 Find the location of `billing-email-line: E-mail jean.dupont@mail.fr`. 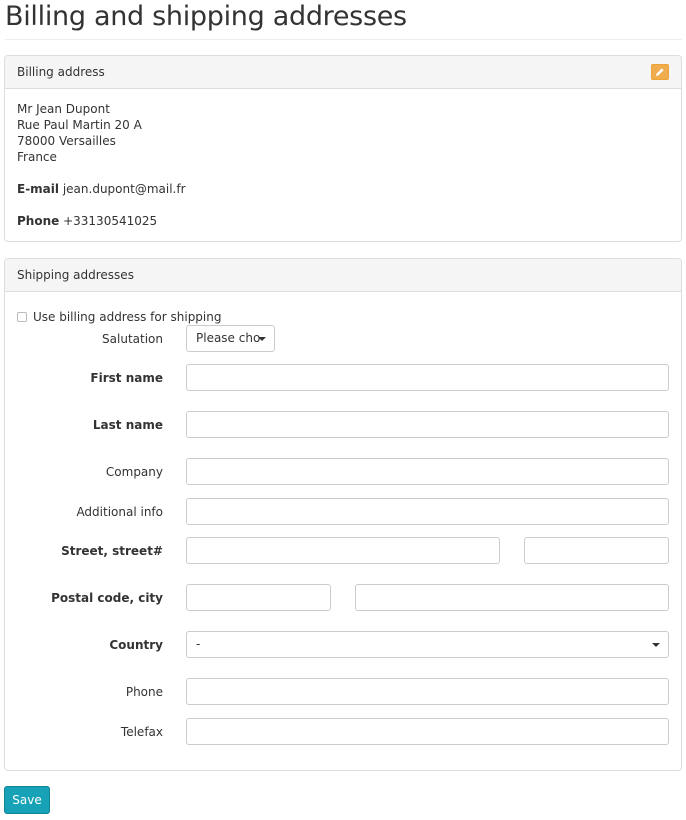

billing-email-line: E-mail jean.dupont@mail.fr is located at coordinates (101, 189).